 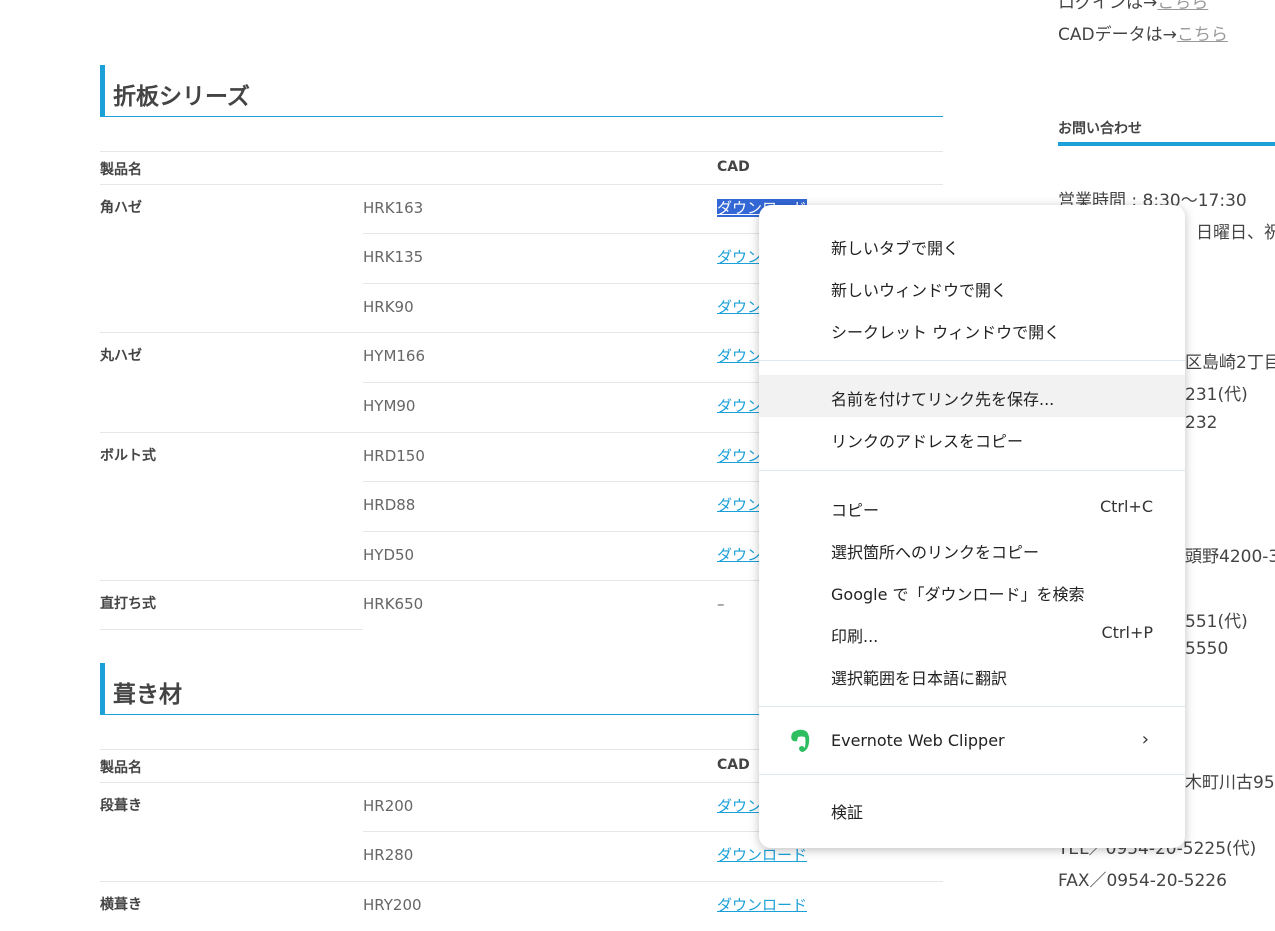 I want to click on address-1: 区島崎2丁目, so click(x=1230, y=363).